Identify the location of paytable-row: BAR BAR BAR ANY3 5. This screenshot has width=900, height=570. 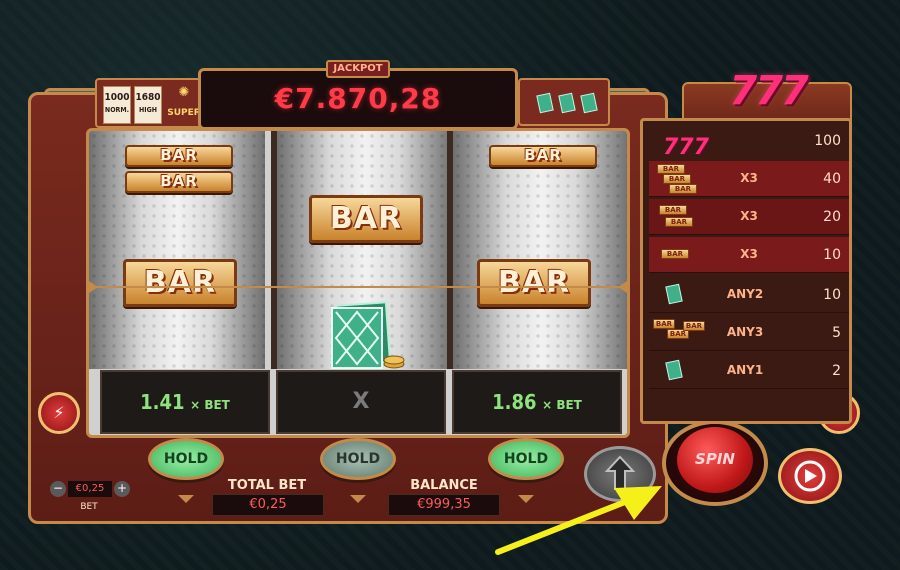
(749, 333).